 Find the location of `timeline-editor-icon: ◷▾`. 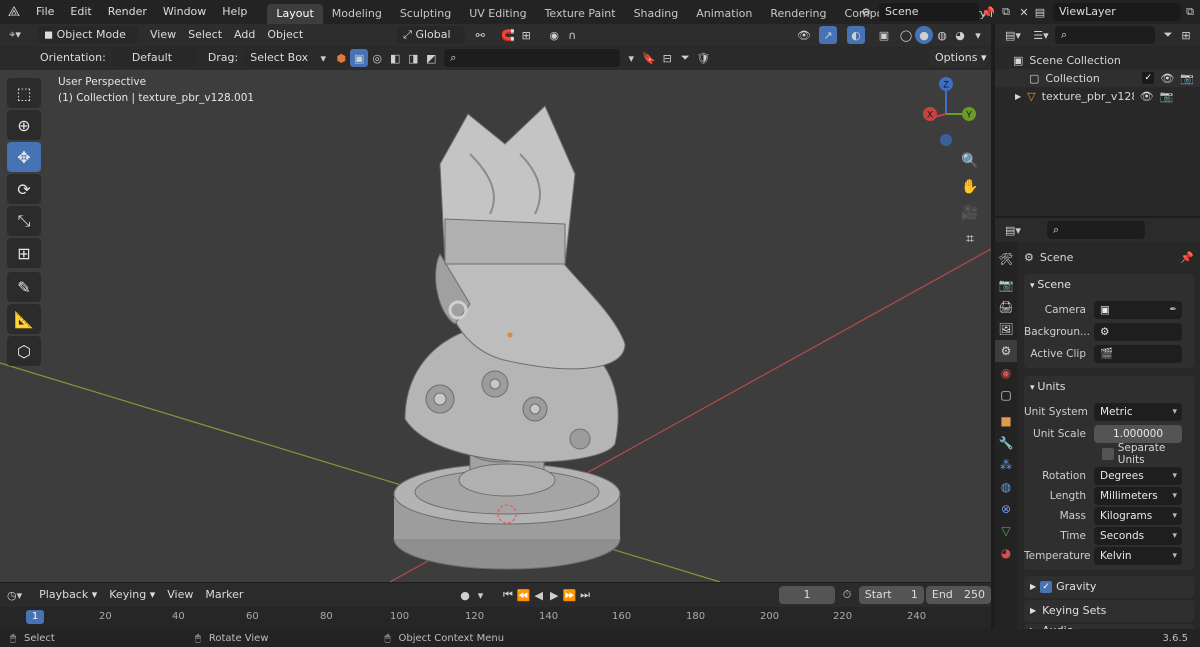

timeline-editor-icon: ◷▾ is located at coordinates (14, 595).